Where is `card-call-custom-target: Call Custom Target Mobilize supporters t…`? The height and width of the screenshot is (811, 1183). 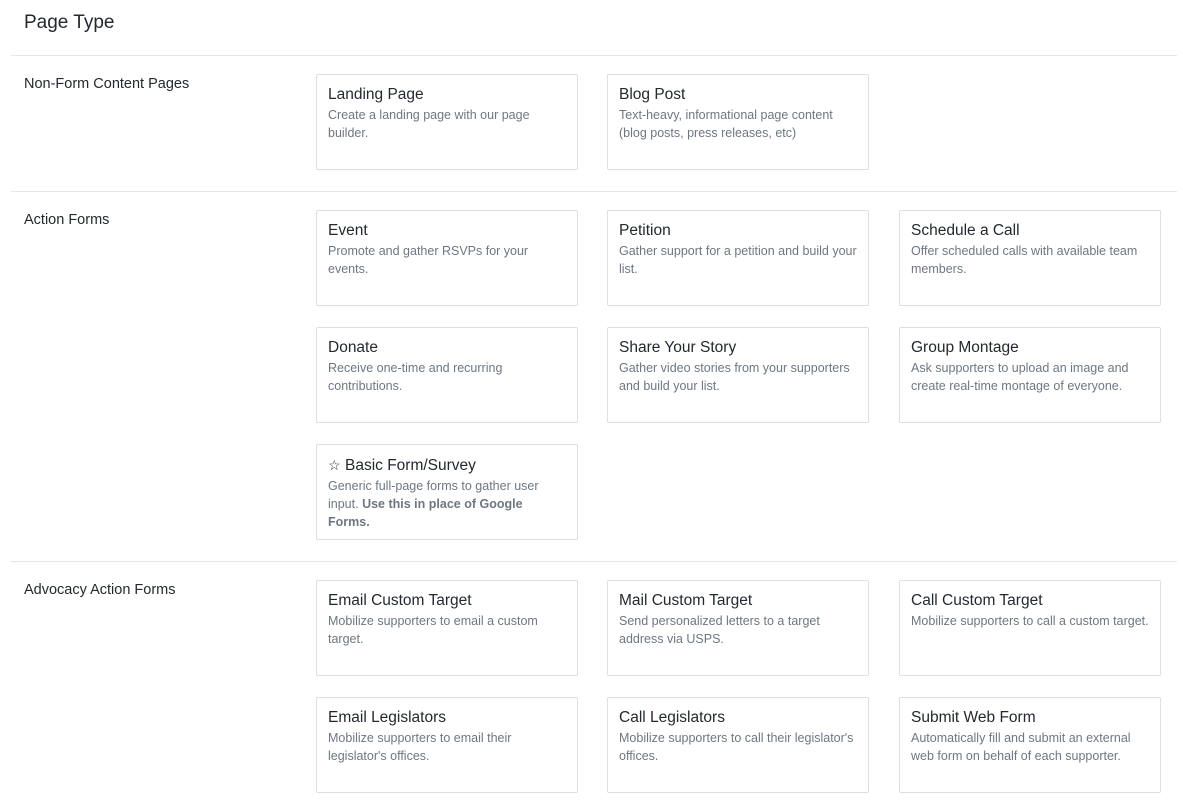 card-call-custom-target: Call Custom Target Mobilize supporters t… is located at coordinates (1030, 628).